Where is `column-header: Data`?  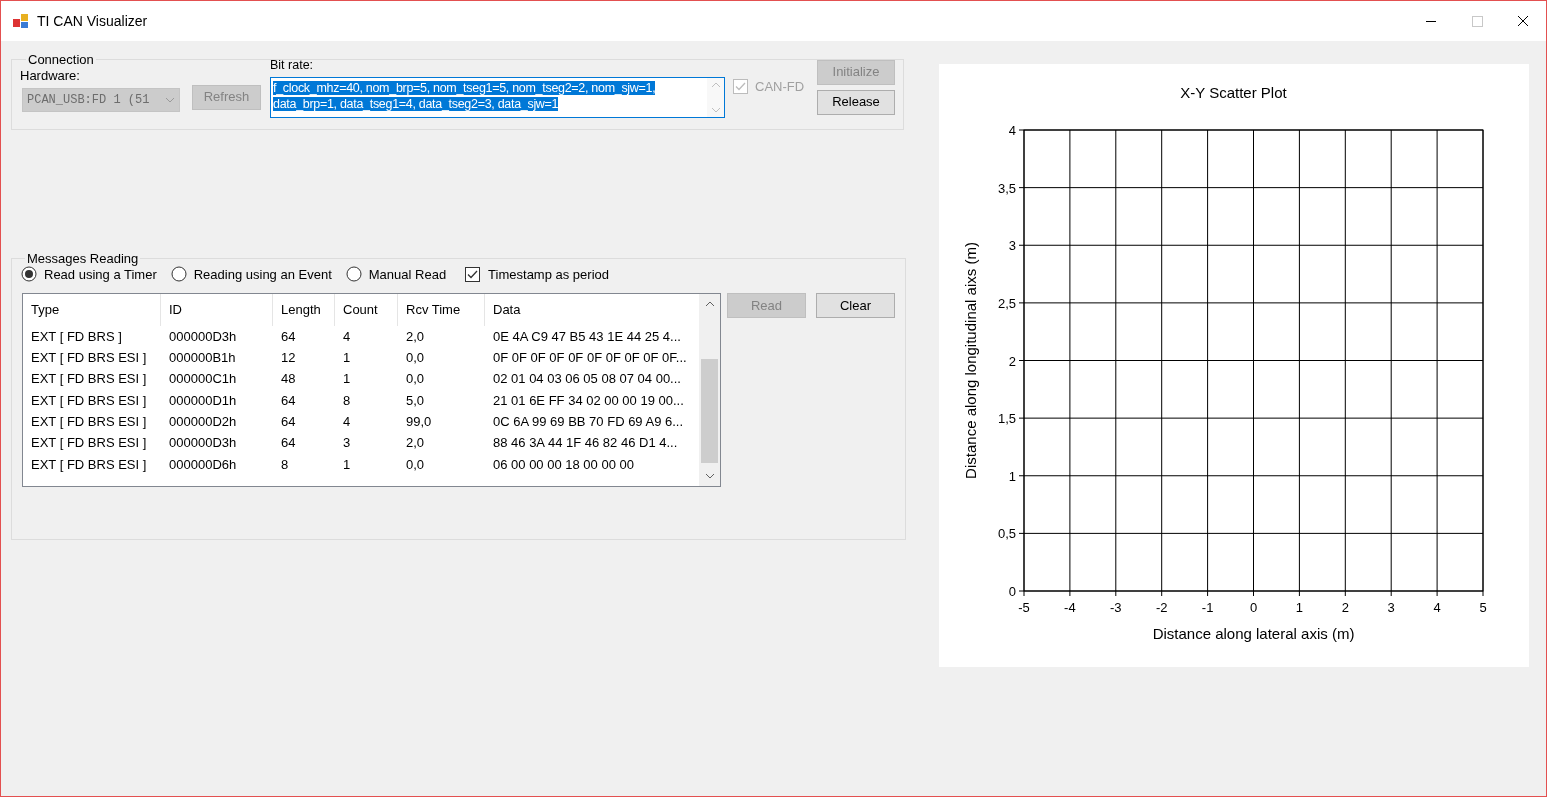
column-header: Data is located at coordinates (591, 310).